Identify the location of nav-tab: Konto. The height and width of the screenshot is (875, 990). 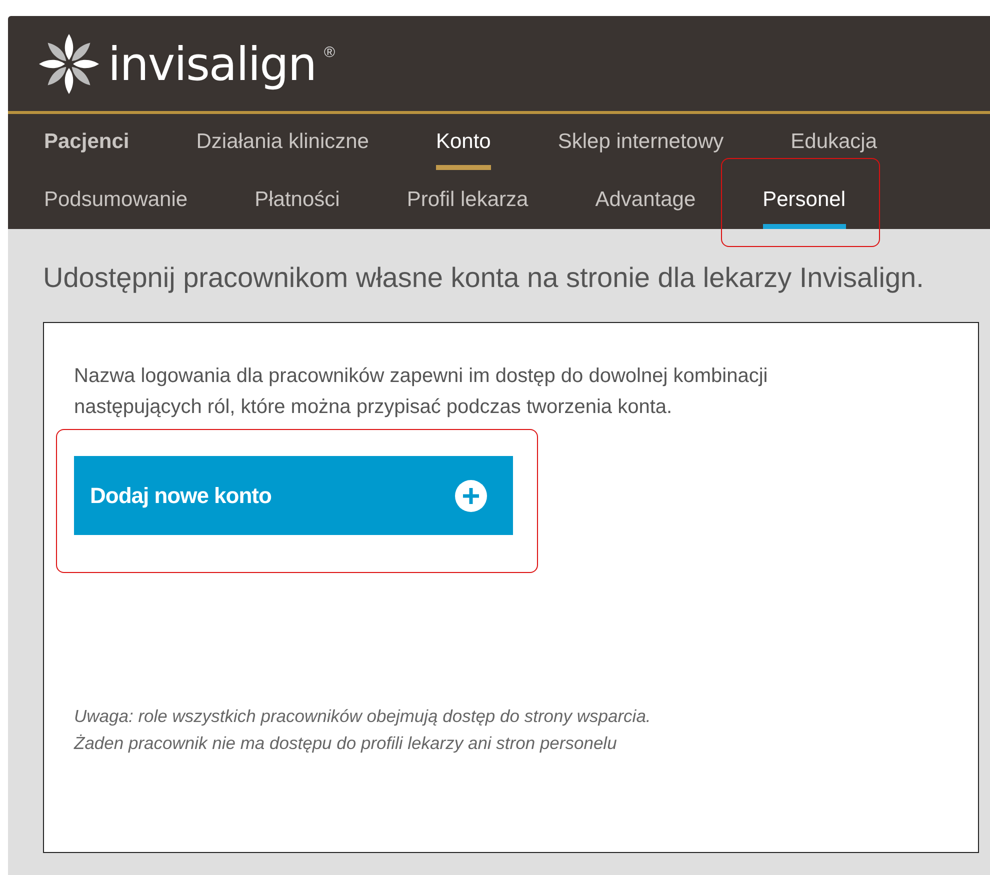
(463, 142).